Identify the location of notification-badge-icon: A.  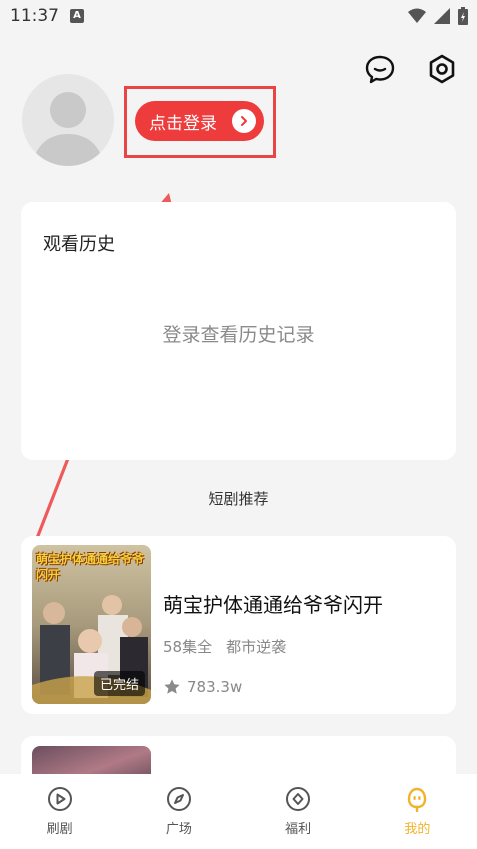
(77, 16).